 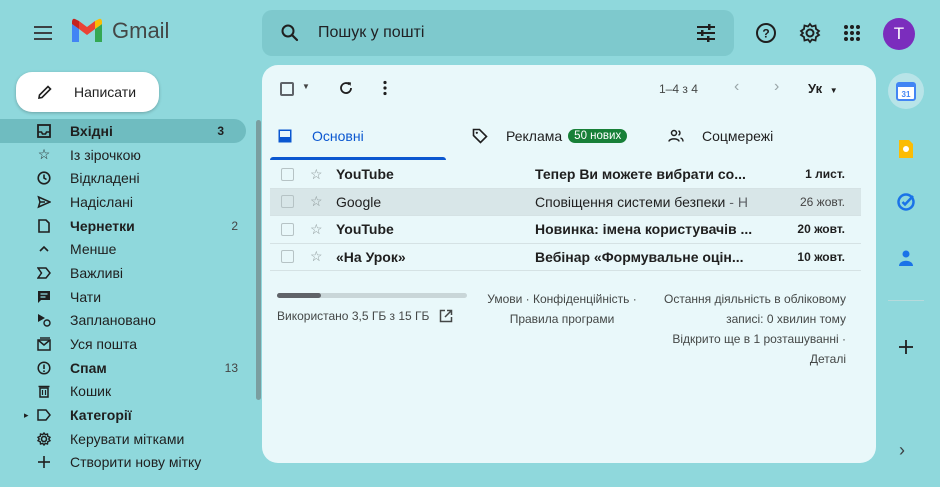 I want to click on spam-count: 13, so click(x=231, y=367).